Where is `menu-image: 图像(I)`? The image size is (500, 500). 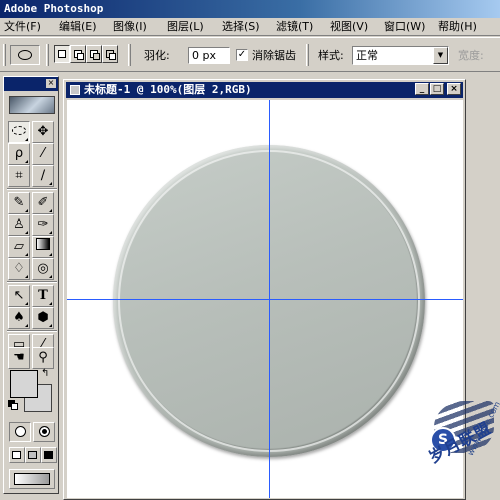 menu-image: 图像(I) is located at coordinates (130, 27).